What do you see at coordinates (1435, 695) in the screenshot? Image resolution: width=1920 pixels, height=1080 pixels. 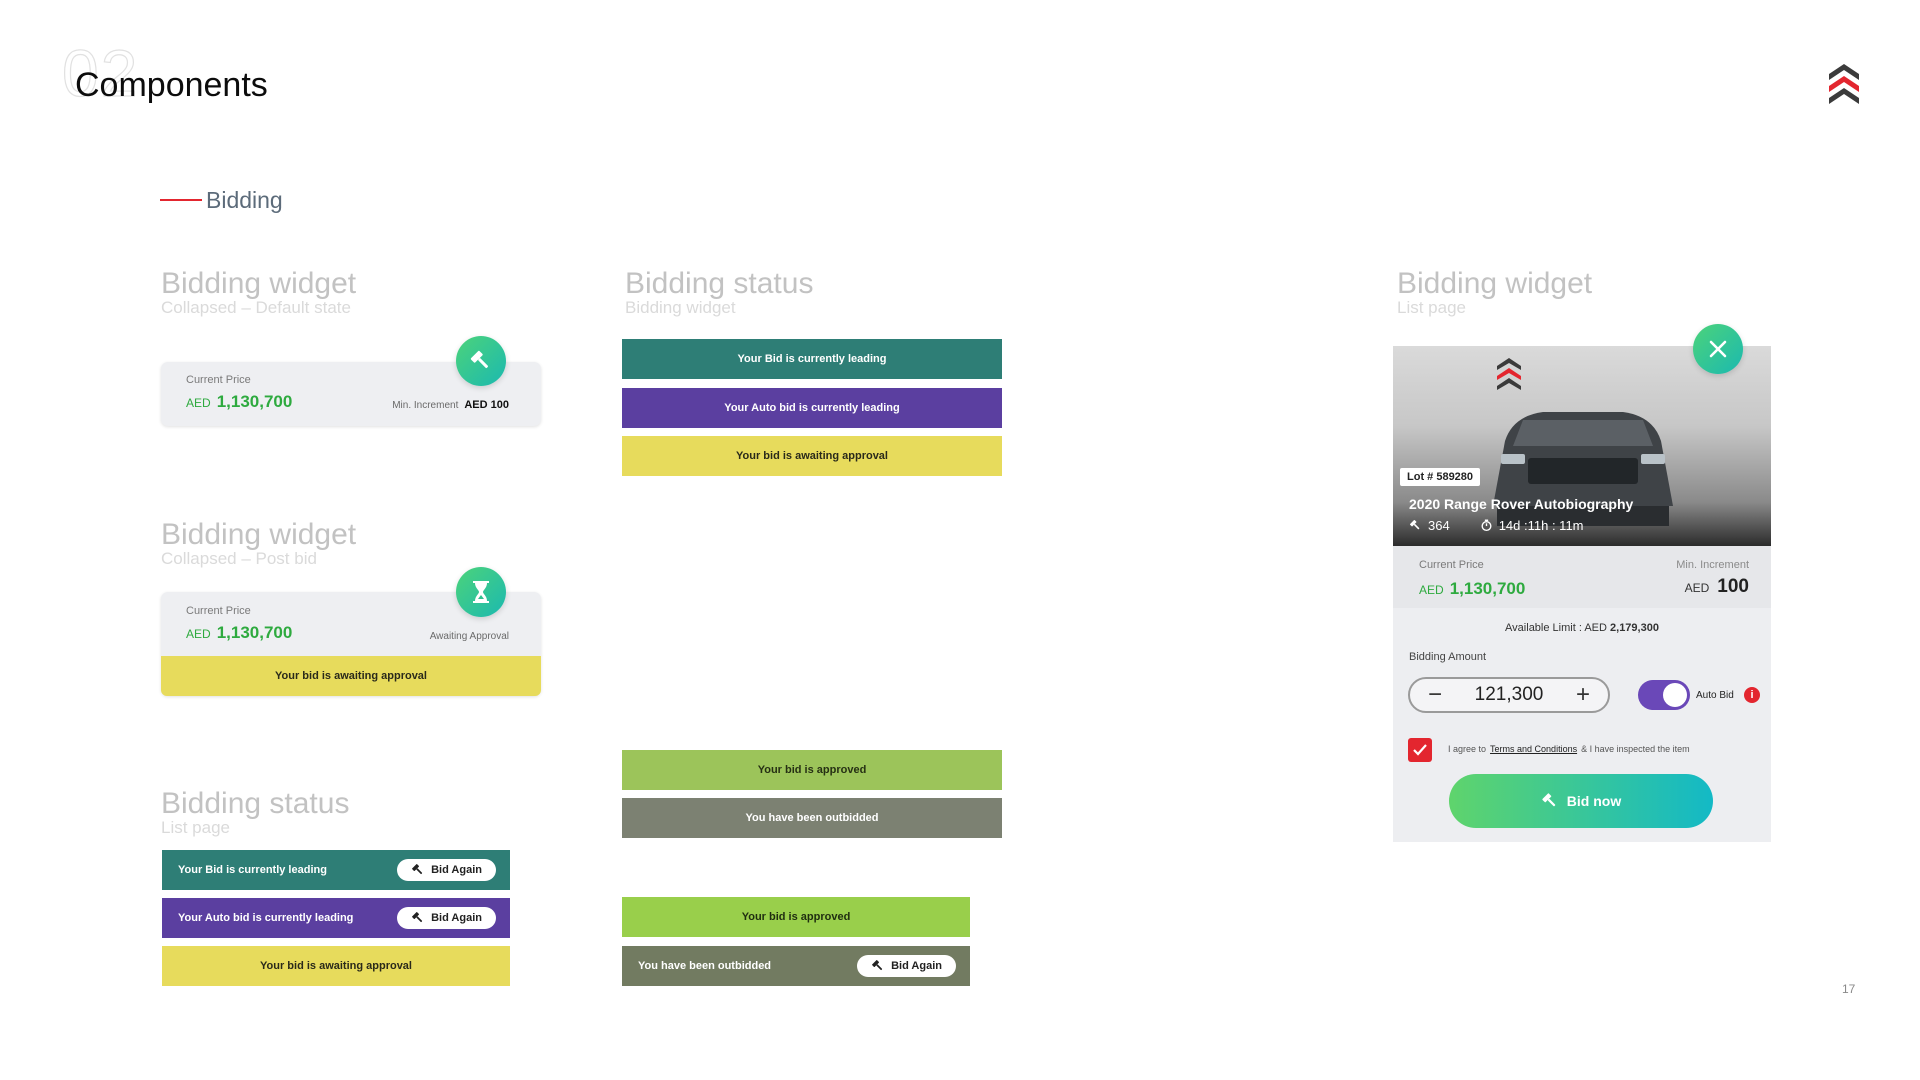 I see `decrement-button: −` at bounding box center [1435, 695].